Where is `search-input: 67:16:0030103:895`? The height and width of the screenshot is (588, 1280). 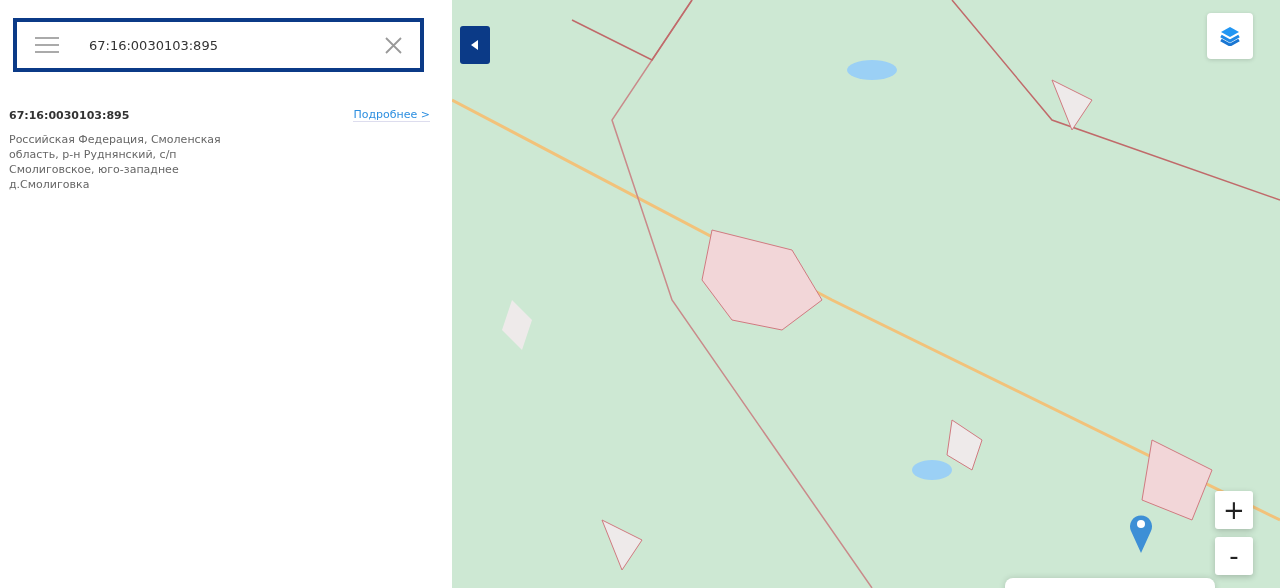 search-input: 67:16:0030103:895 is located at coordinates (222, 45).